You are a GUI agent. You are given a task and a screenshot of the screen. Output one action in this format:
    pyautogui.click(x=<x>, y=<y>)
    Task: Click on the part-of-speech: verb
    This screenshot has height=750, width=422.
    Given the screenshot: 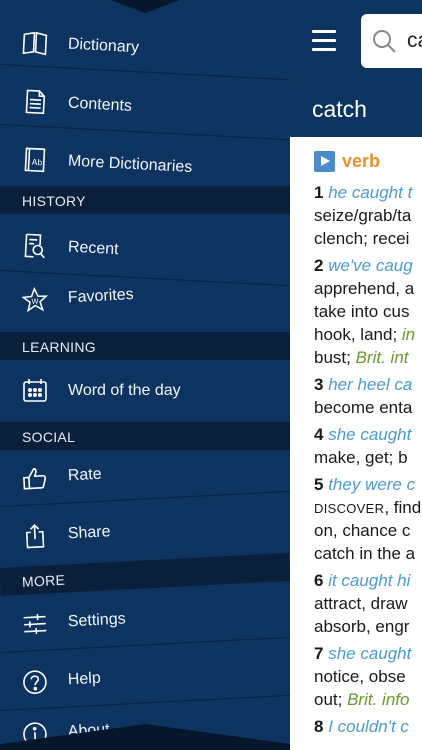 What is the action you would take?
    pyautogui.click(x=361, y=161)
    